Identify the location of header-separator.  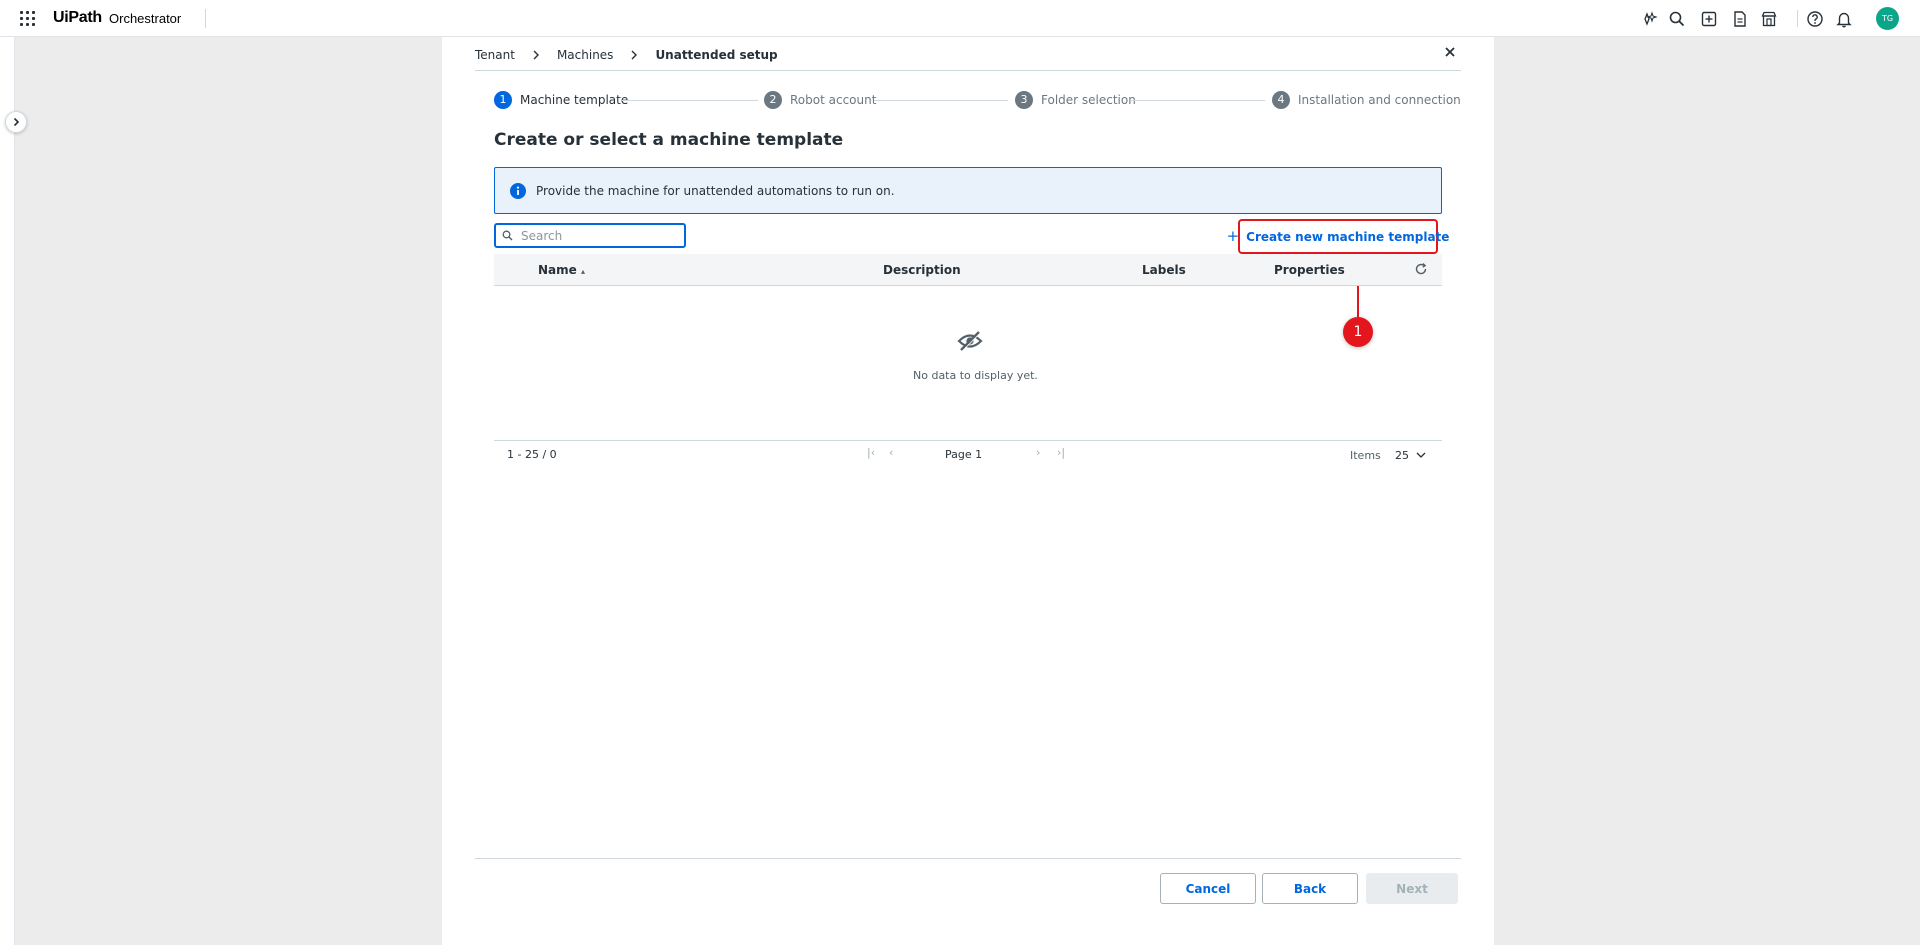
(1797, 18).